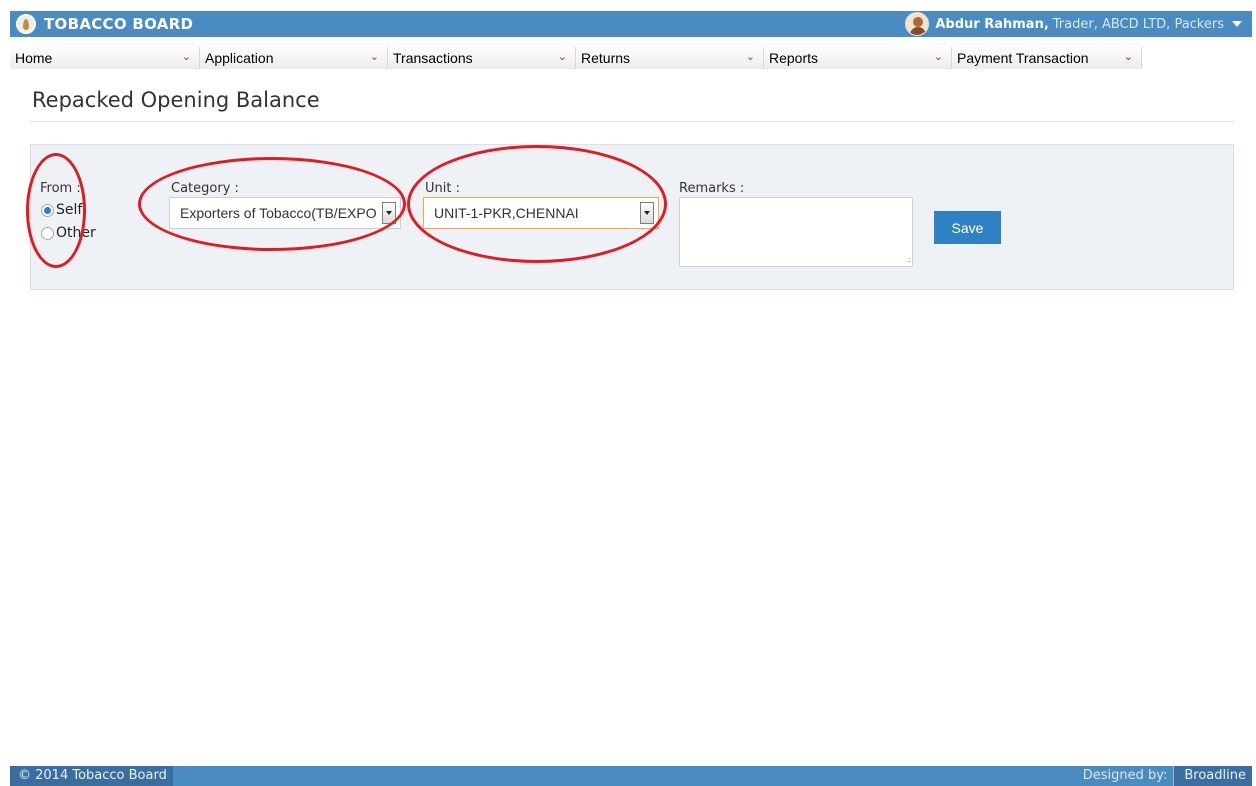 Image resolution: width=1256 pixels, height=786 pixels. What do you see at coordinates (105, 58) in the screenshot?
I see `menu-item-home: Home ⌄` at bounding box center [105, 58].